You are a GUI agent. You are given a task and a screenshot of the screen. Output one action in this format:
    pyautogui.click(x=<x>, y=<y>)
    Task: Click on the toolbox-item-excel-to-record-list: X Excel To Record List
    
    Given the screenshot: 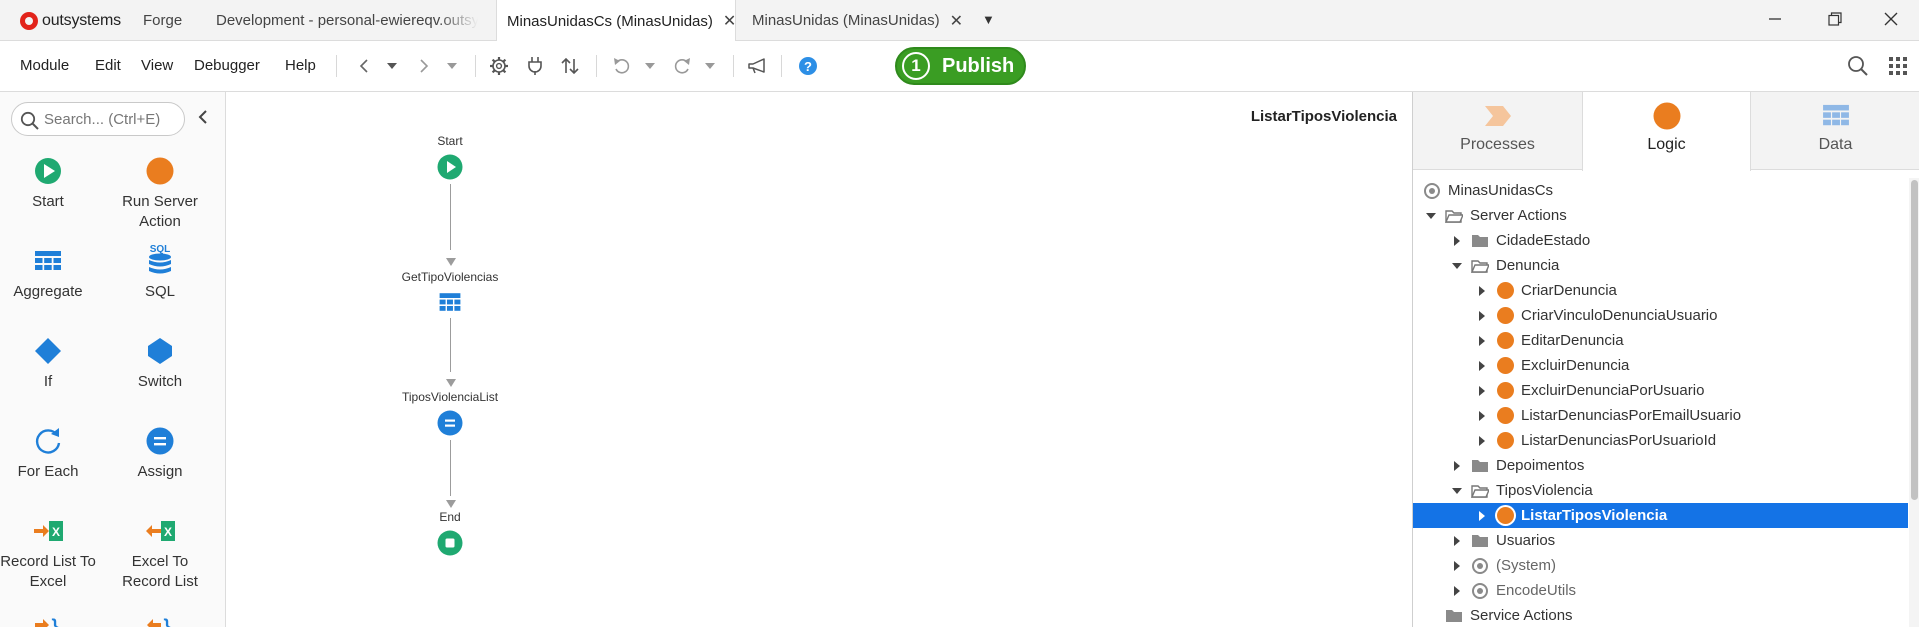 What is the action you would take?
    pyautogui.click(x=160, y=554)
    